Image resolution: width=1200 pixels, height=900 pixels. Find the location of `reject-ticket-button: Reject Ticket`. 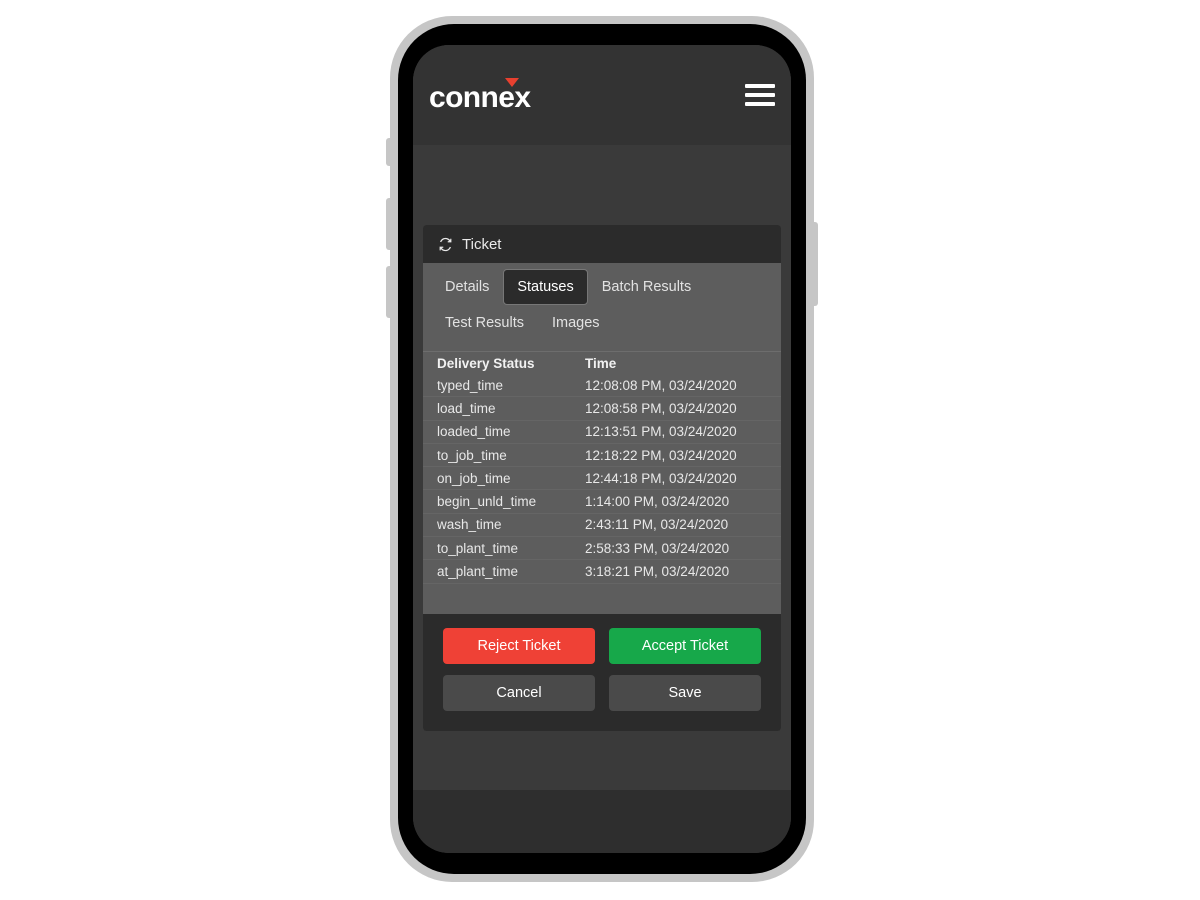

reject-ticket-button: Reject Ticket is located at coordinates (519, 645).